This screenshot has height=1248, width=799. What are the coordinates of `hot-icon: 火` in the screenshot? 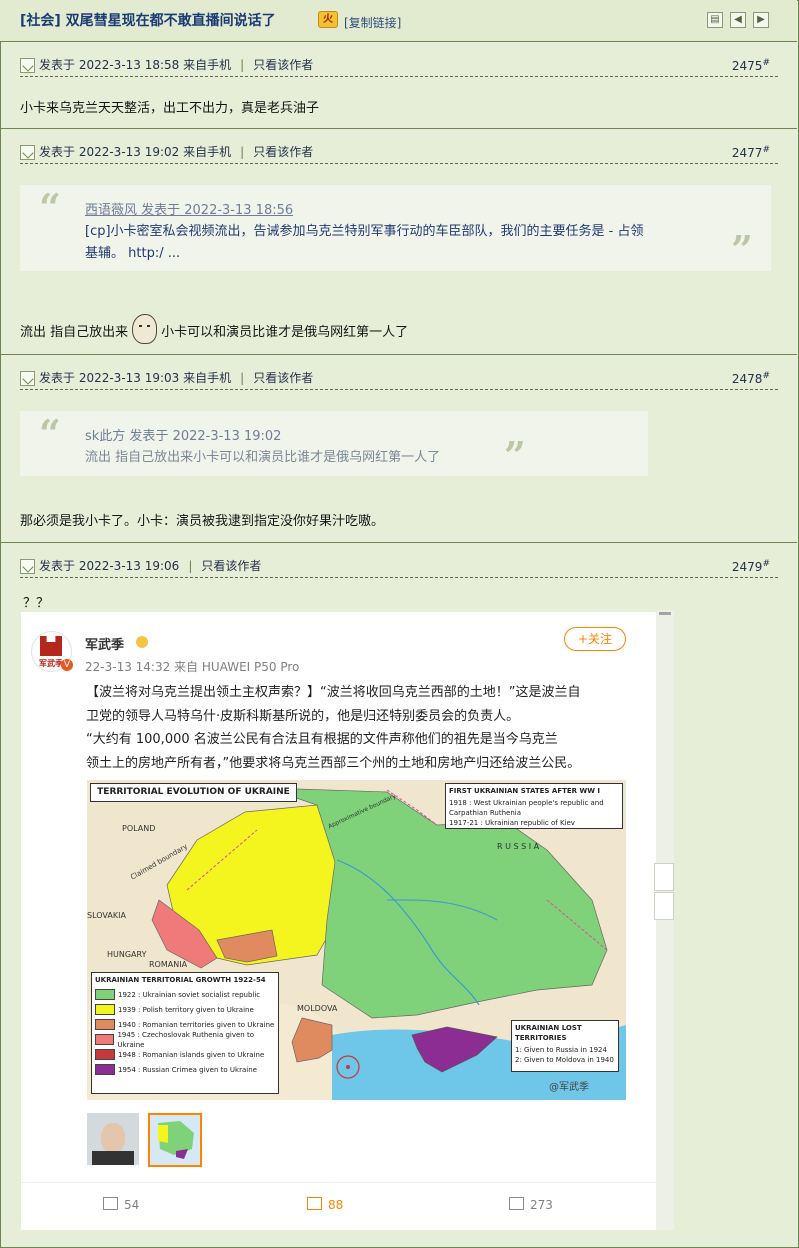 It's located at (328, 19).